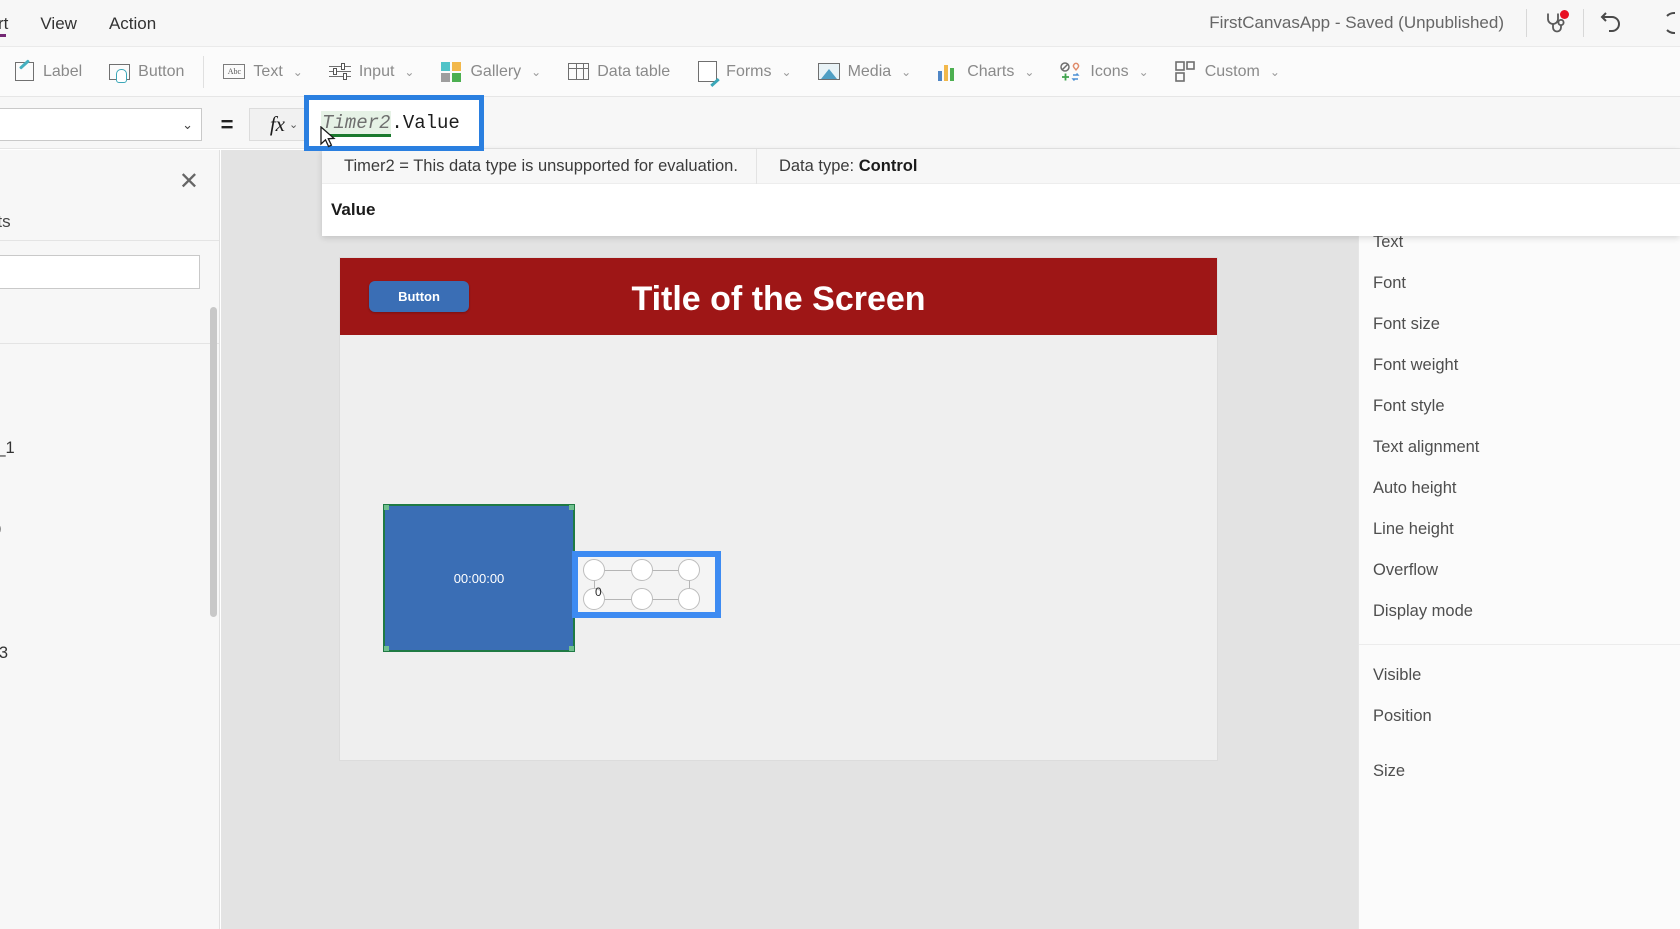 The height and width of the screenshot is (929, 1680). I want to click on icons-shapes-icon, so click(1071, 72).